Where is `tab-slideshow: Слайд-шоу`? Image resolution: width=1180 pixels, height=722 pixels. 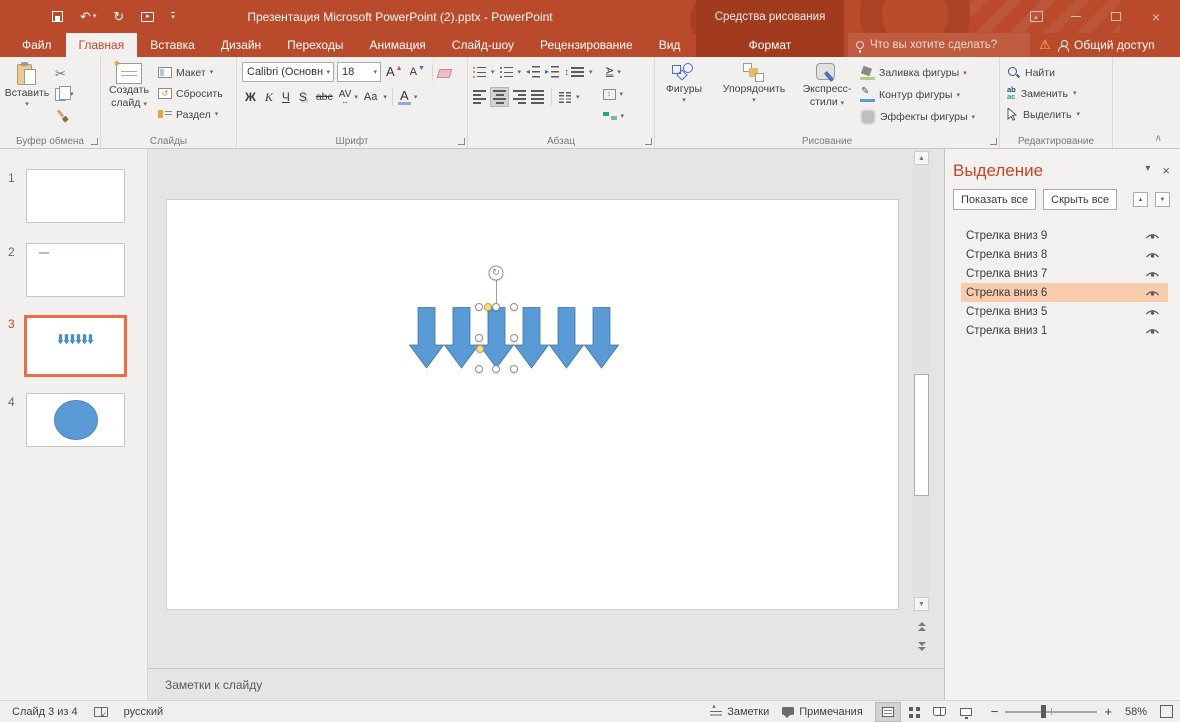 tab-slideshow: Слайд-шоу is located at coordinates (483, 45).